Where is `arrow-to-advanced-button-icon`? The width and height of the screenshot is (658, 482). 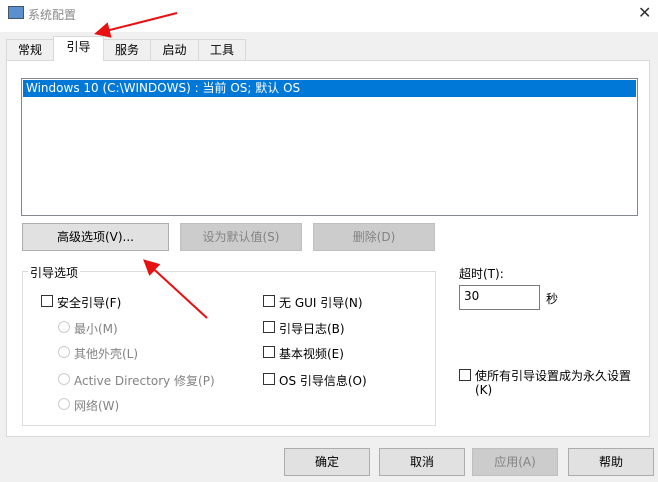 arrow-to-advanced-button-icon is located at coordinates (175, 289).